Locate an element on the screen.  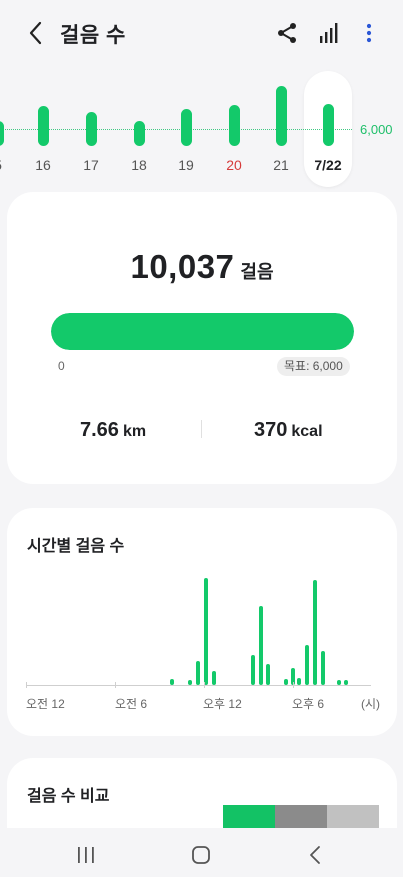
page-title: 걸음 수 is located at coordinates (93, 35).